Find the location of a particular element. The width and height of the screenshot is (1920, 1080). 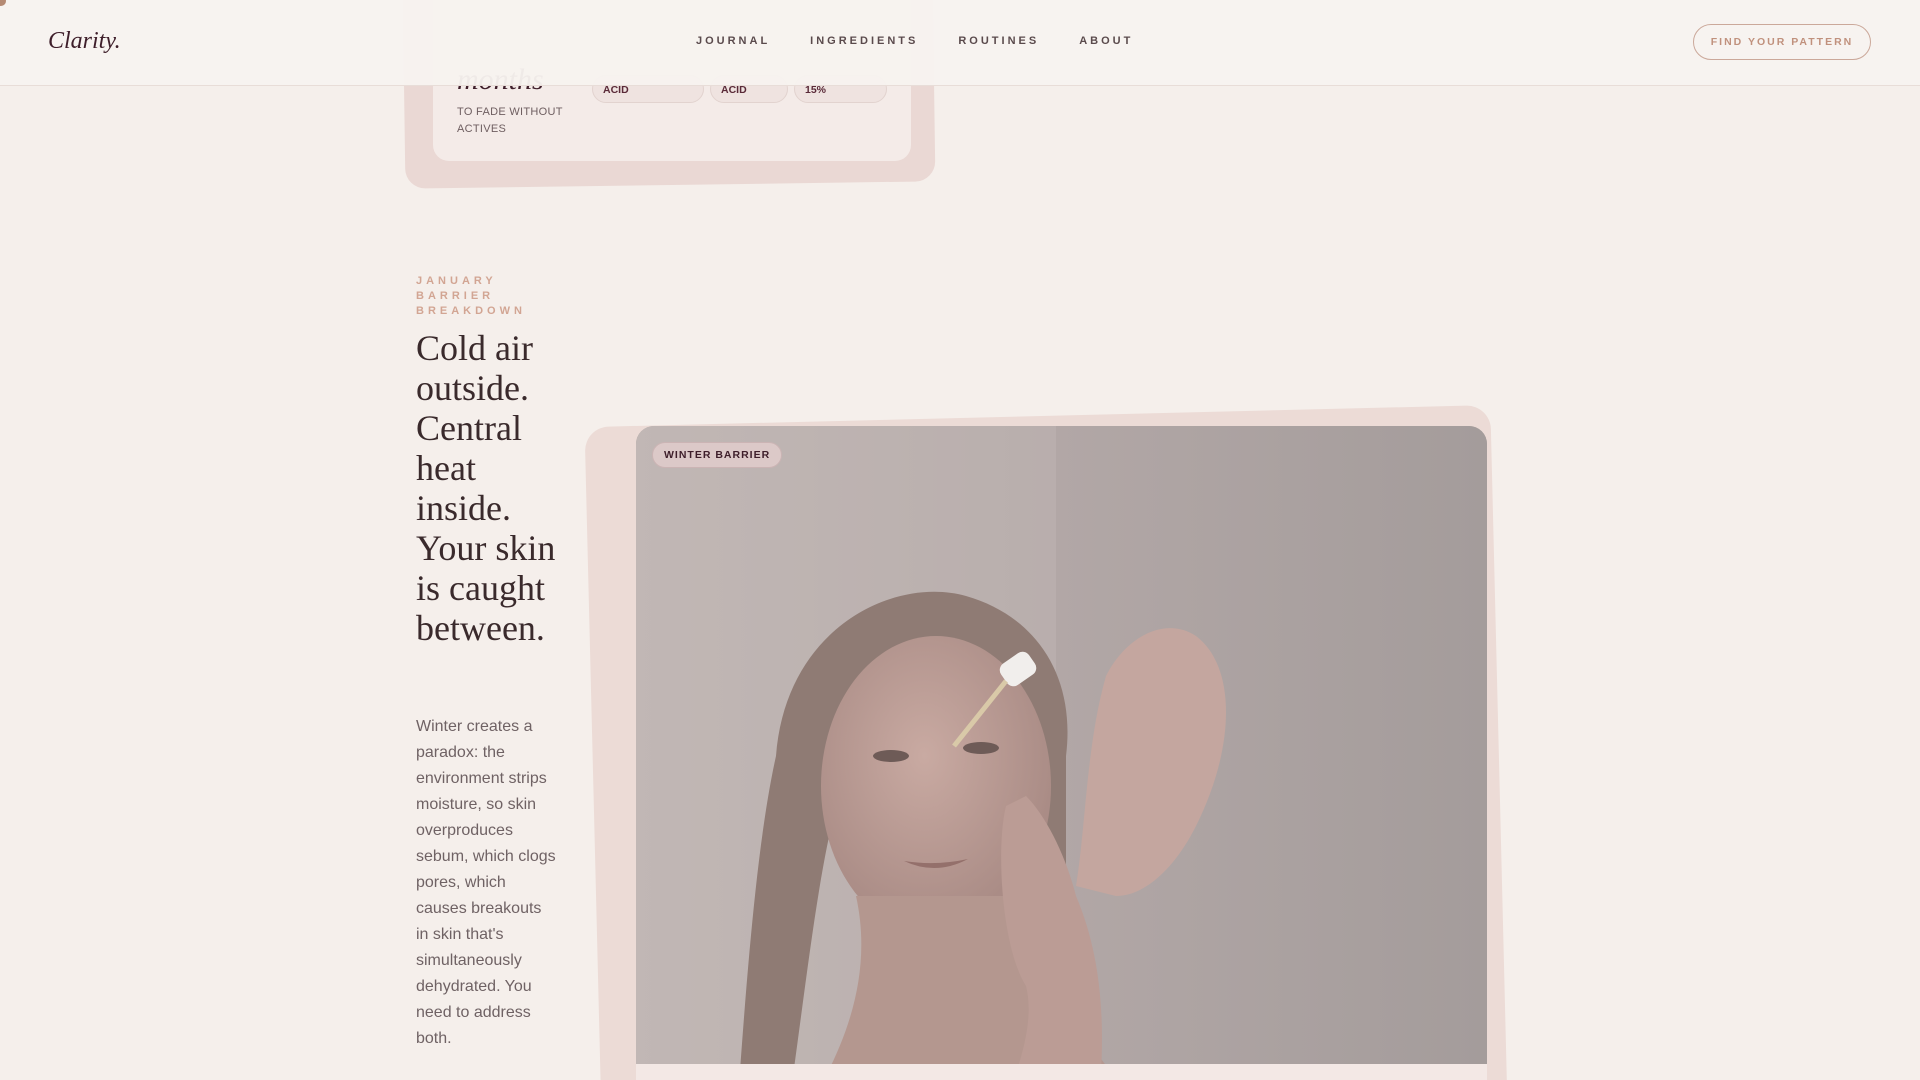

main-nav: JOURNAL INGREDIENTS ROUTINES ABOUT is located at coordinates (914, 41).